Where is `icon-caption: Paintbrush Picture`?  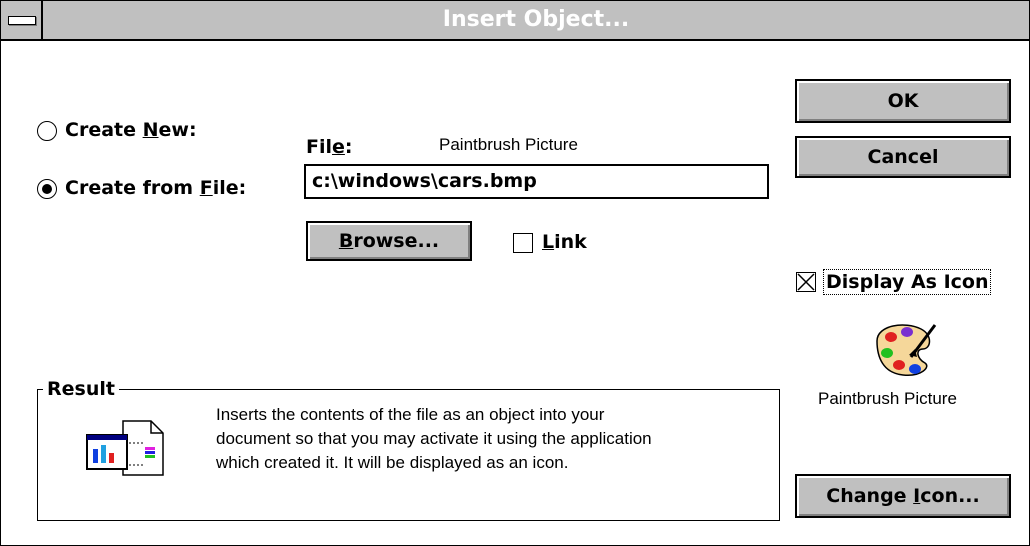 icon-caption: Paintbrush Picture is located at coordinates (887, 398).